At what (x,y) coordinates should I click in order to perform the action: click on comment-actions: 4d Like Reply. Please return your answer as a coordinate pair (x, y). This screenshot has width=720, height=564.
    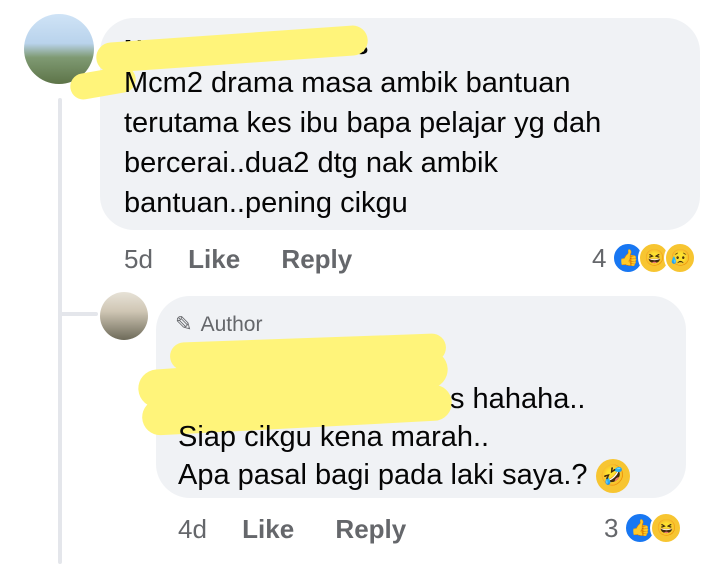
    Looking at the image, I should click on (292, 529).